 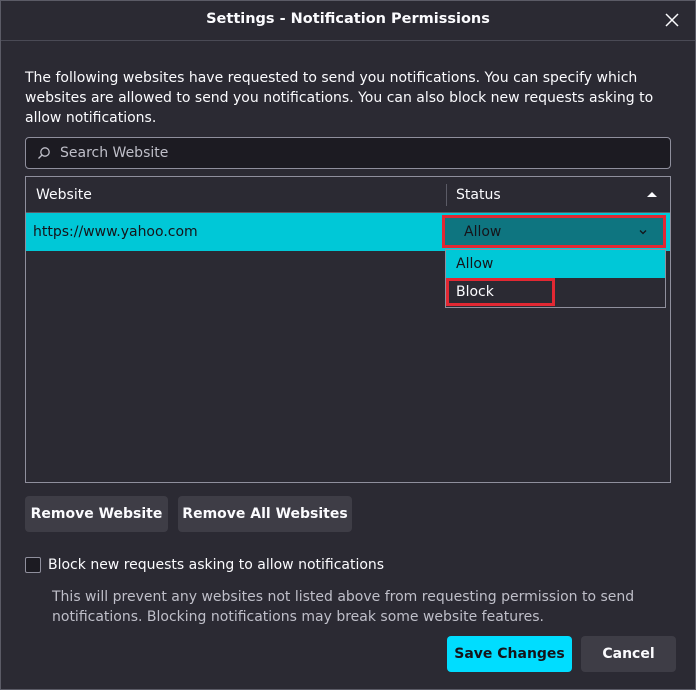 I want to click on search-box, so click(x=348, y=153).